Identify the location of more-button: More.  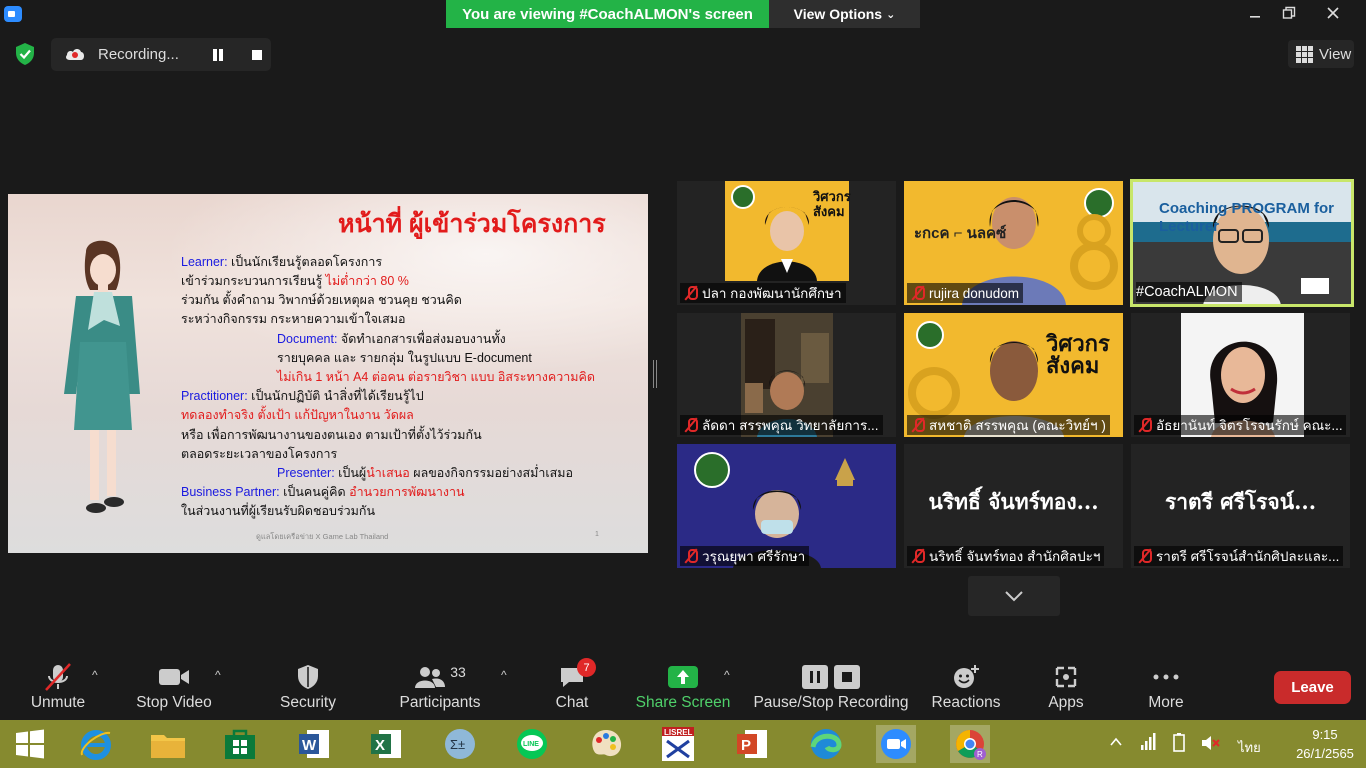
(1166, 686).